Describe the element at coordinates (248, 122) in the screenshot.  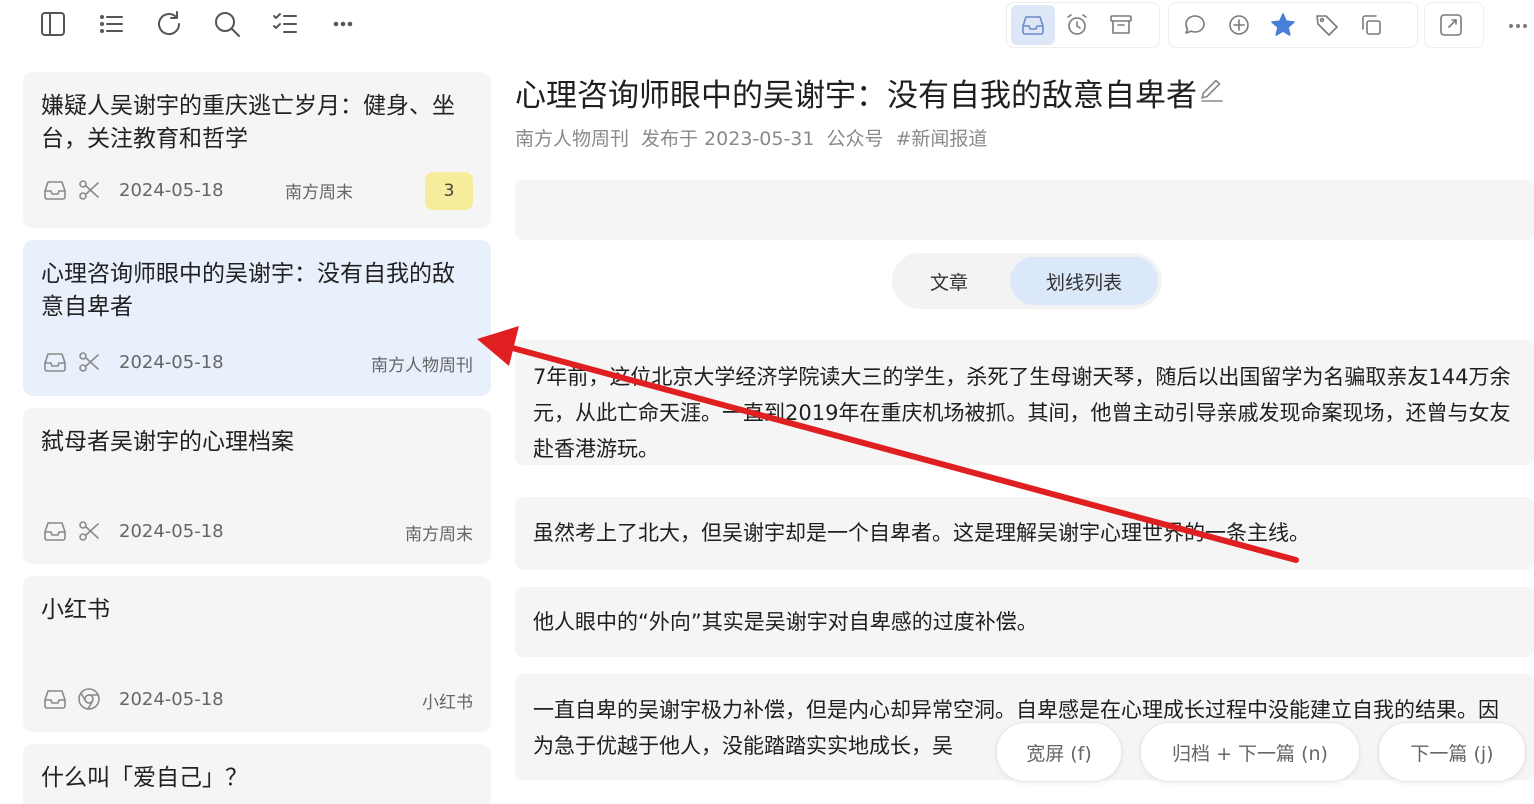
I see `list-item-title: 嫌疑人吴谢宇的重庆逃亡岁月：健身、坐台，关注教育和哲学` at that location.